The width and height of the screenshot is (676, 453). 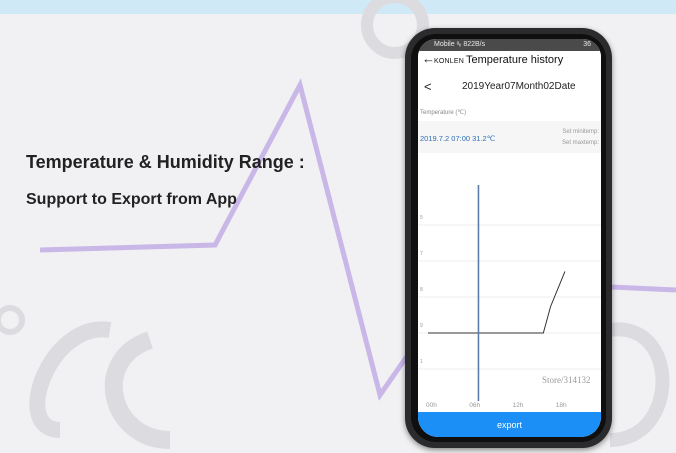 What do you see at coordinates (131, 199) in the screenshot?
I see `promo-subheadline: Support to Export from App` at bounding box center [131, 199].